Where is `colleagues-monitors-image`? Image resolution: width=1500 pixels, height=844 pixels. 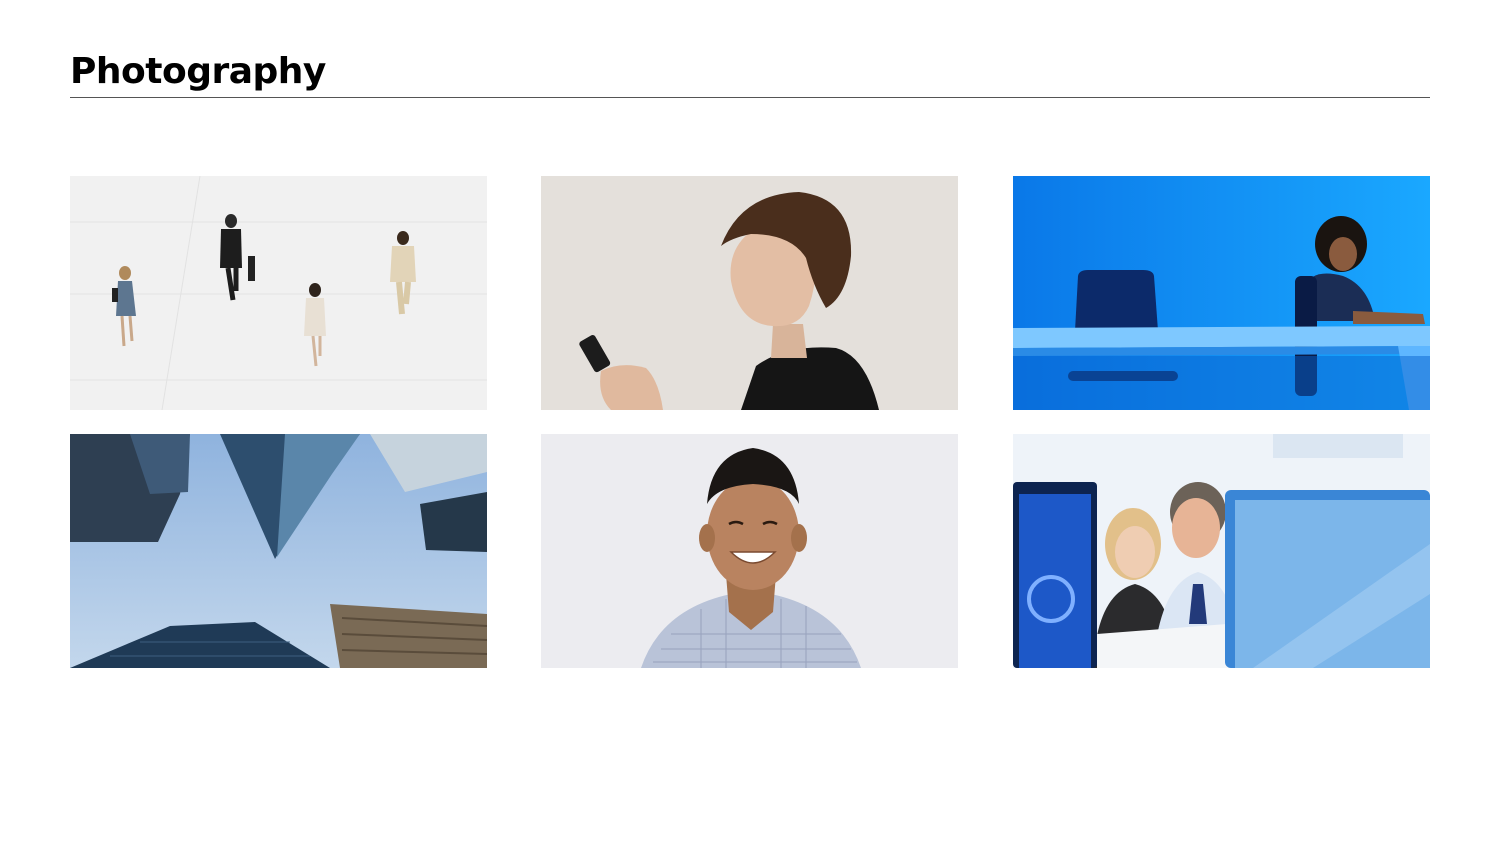
colleagues-monitors-image is located at coordinates (1221, 551).